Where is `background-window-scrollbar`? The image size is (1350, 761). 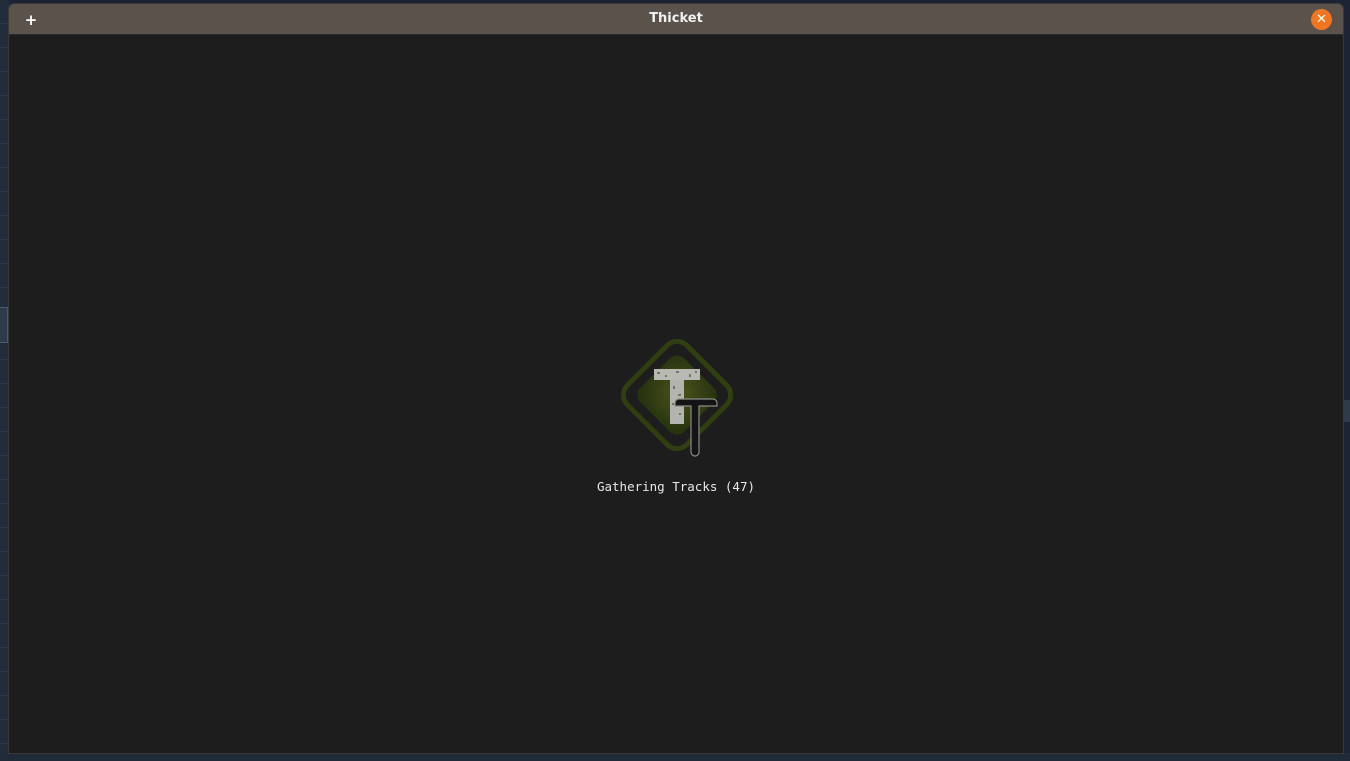
background-window-scrollbar is located at coordinates (1347, 411).